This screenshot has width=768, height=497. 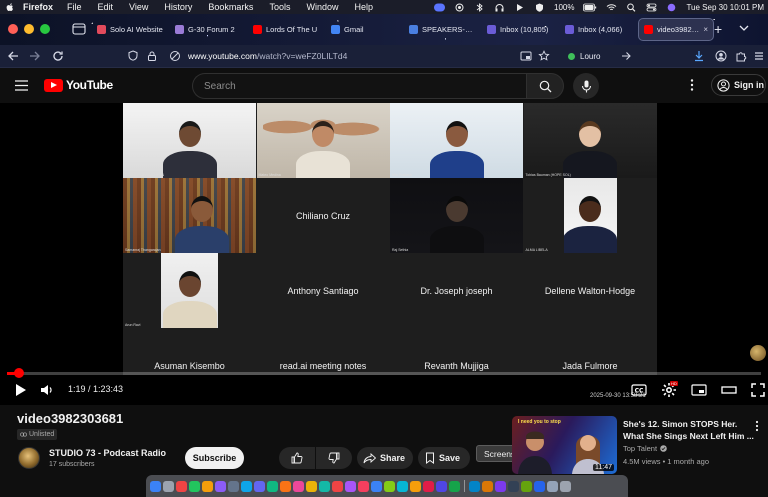 What do you see at coordinates (721, 56) in the screenshot?
I see `account-icon` at bounding box center [721, 56].